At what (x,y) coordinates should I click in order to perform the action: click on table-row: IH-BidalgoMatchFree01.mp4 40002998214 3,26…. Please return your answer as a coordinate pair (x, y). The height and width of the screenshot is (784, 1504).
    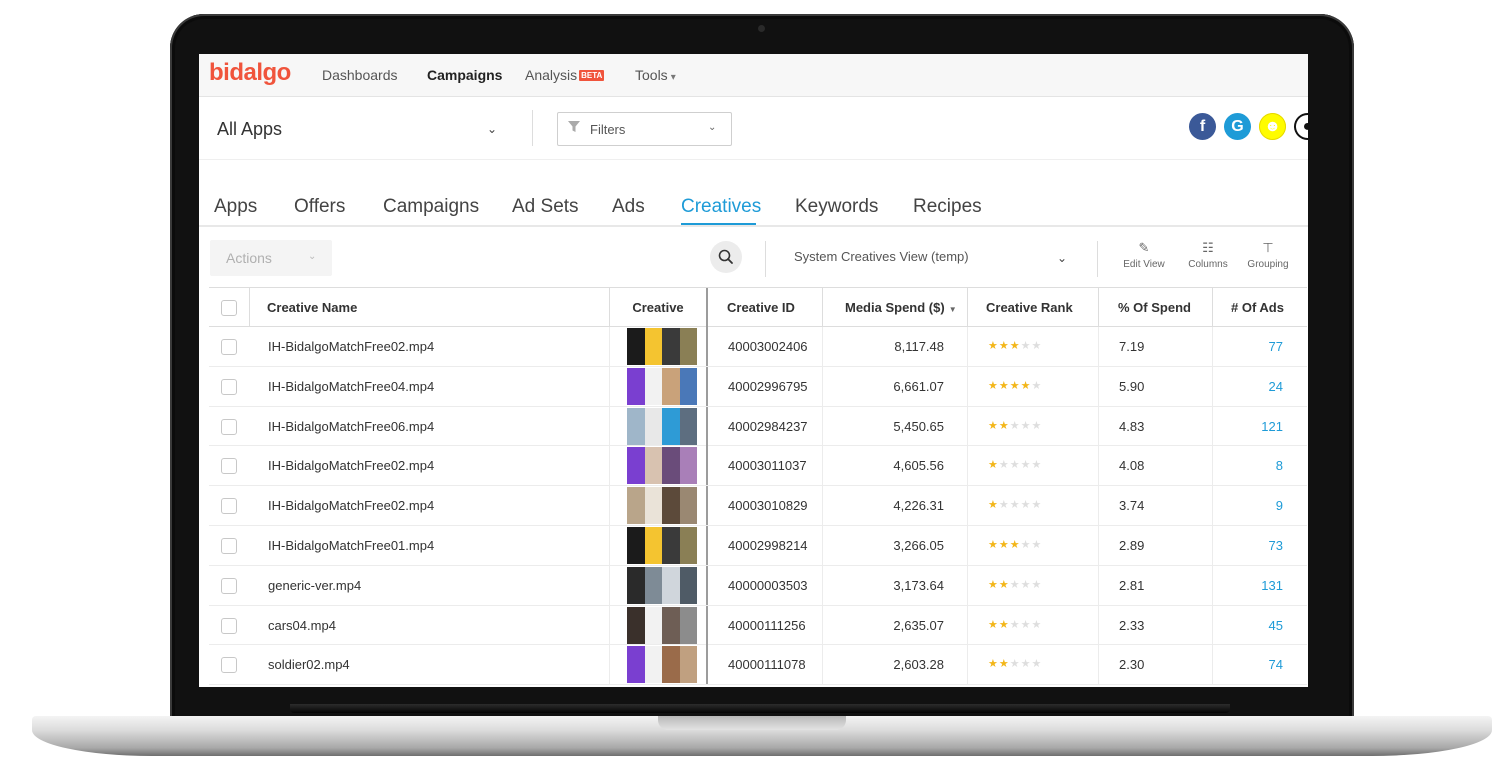
    Looking at the image, I should click on (758, 545).